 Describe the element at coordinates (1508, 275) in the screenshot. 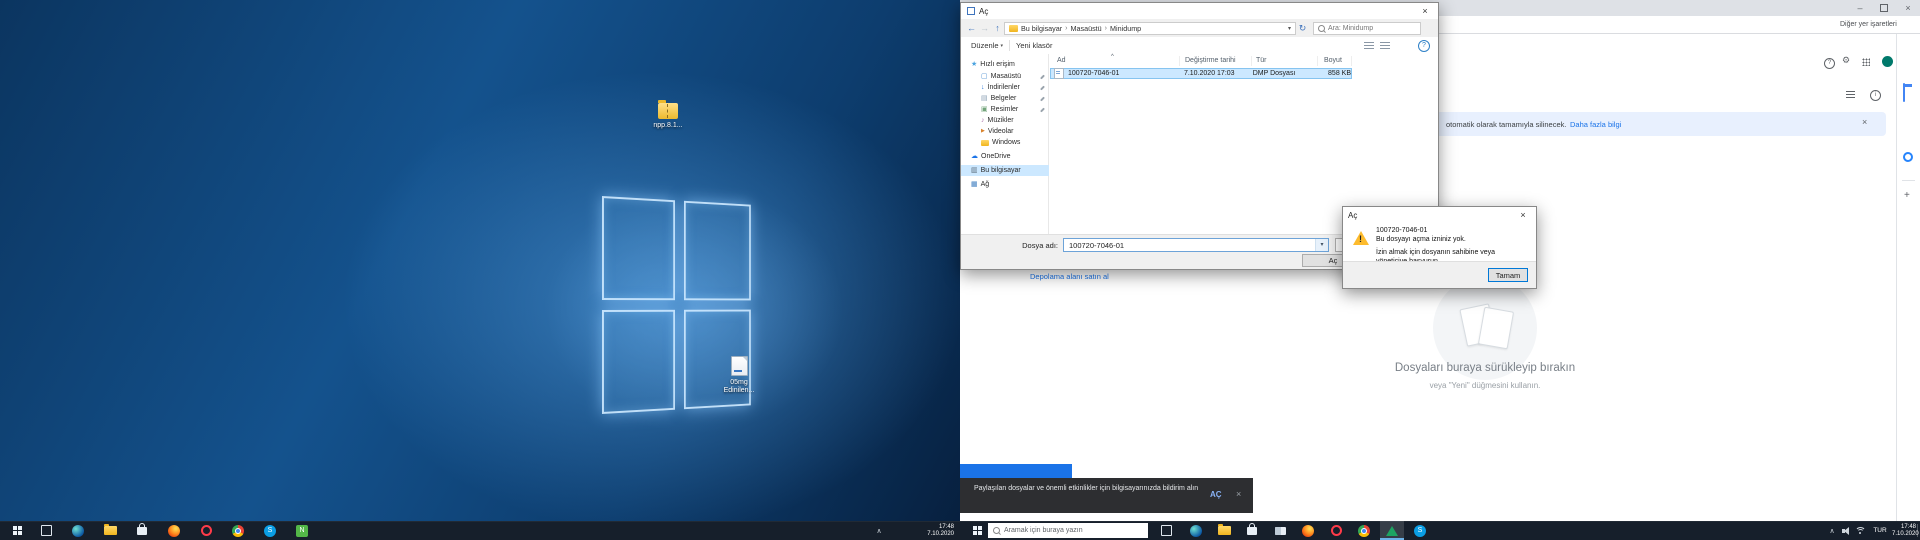

I see `ok-button: Tamam` at that location.